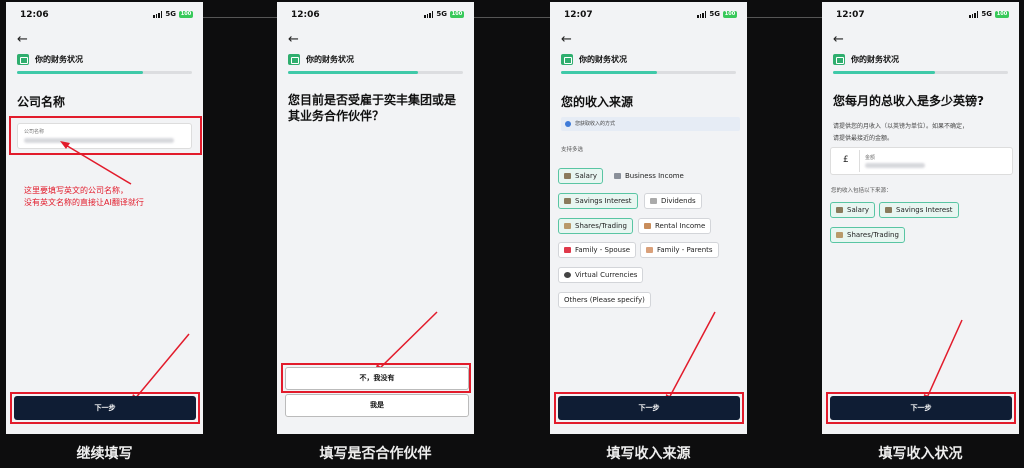  Describe the element at coordinates (650, 124) in the screenshot. I see `info-banner: 您获取收入的方式` at that location.